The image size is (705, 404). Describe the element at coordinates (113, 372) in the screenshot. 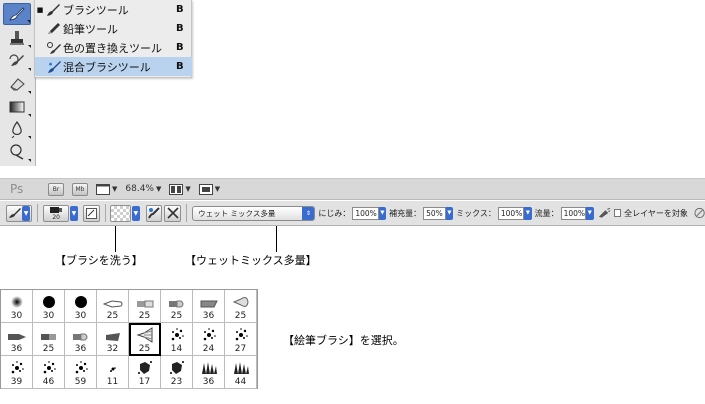

I see `brush-preset-splatter-small: 11` at that location.